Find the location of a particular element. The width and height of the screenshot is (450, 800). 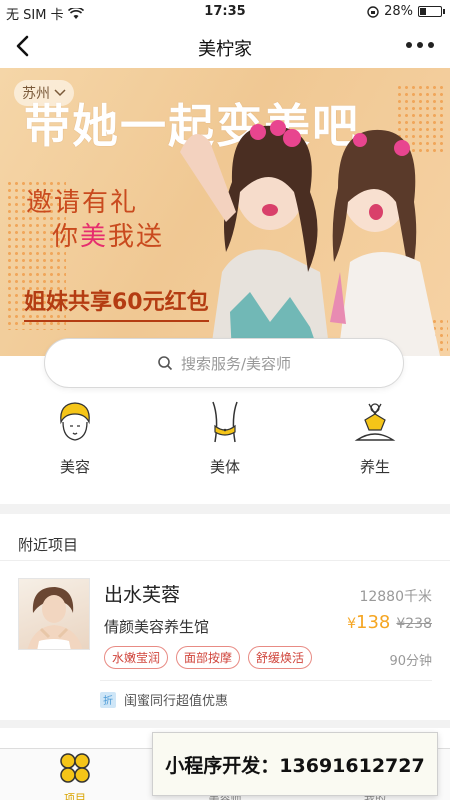

yoga-meditation-icon is located at coordinates (375, 422).